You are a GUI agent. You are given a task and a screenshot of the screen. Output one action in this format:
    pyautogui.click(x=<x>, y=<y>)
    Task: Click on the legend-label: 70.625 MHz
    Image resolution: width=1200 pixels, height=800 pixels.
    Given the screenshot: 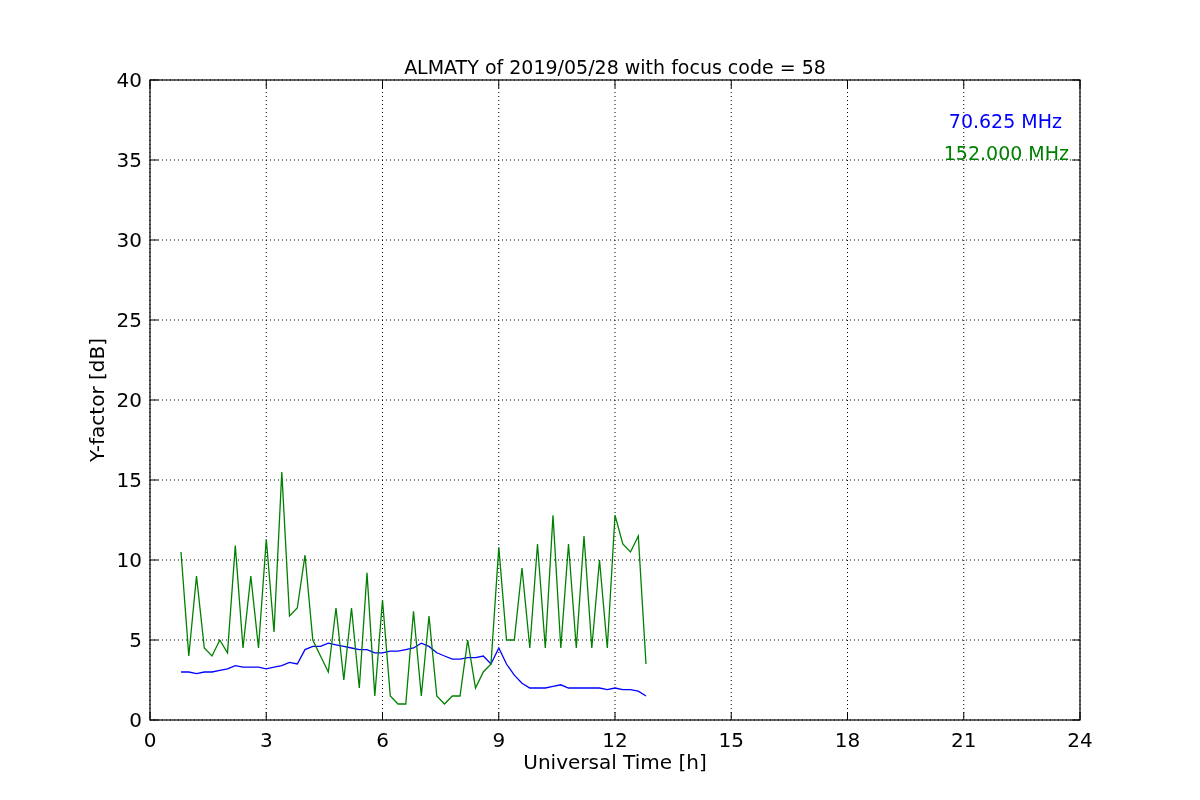 What is the action you would take?
    pyautogui.click(x=1005, y=121)
    